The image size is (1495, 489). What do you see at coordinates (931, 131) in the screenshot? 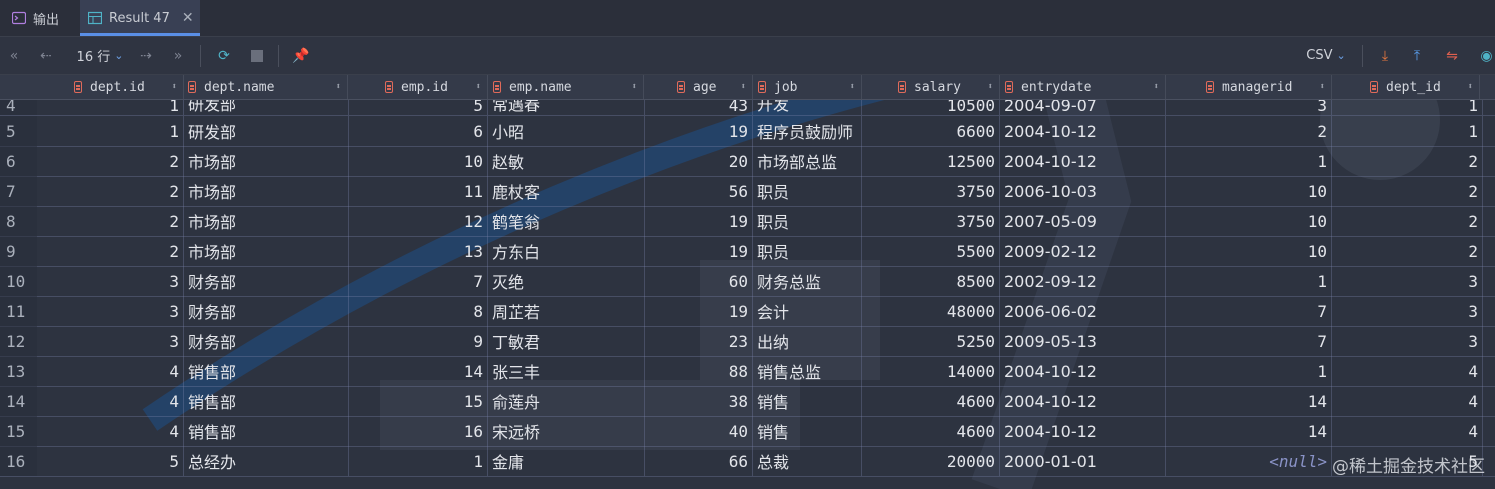
I see `cell-salary: 6600` at bounding box center [931, 131].